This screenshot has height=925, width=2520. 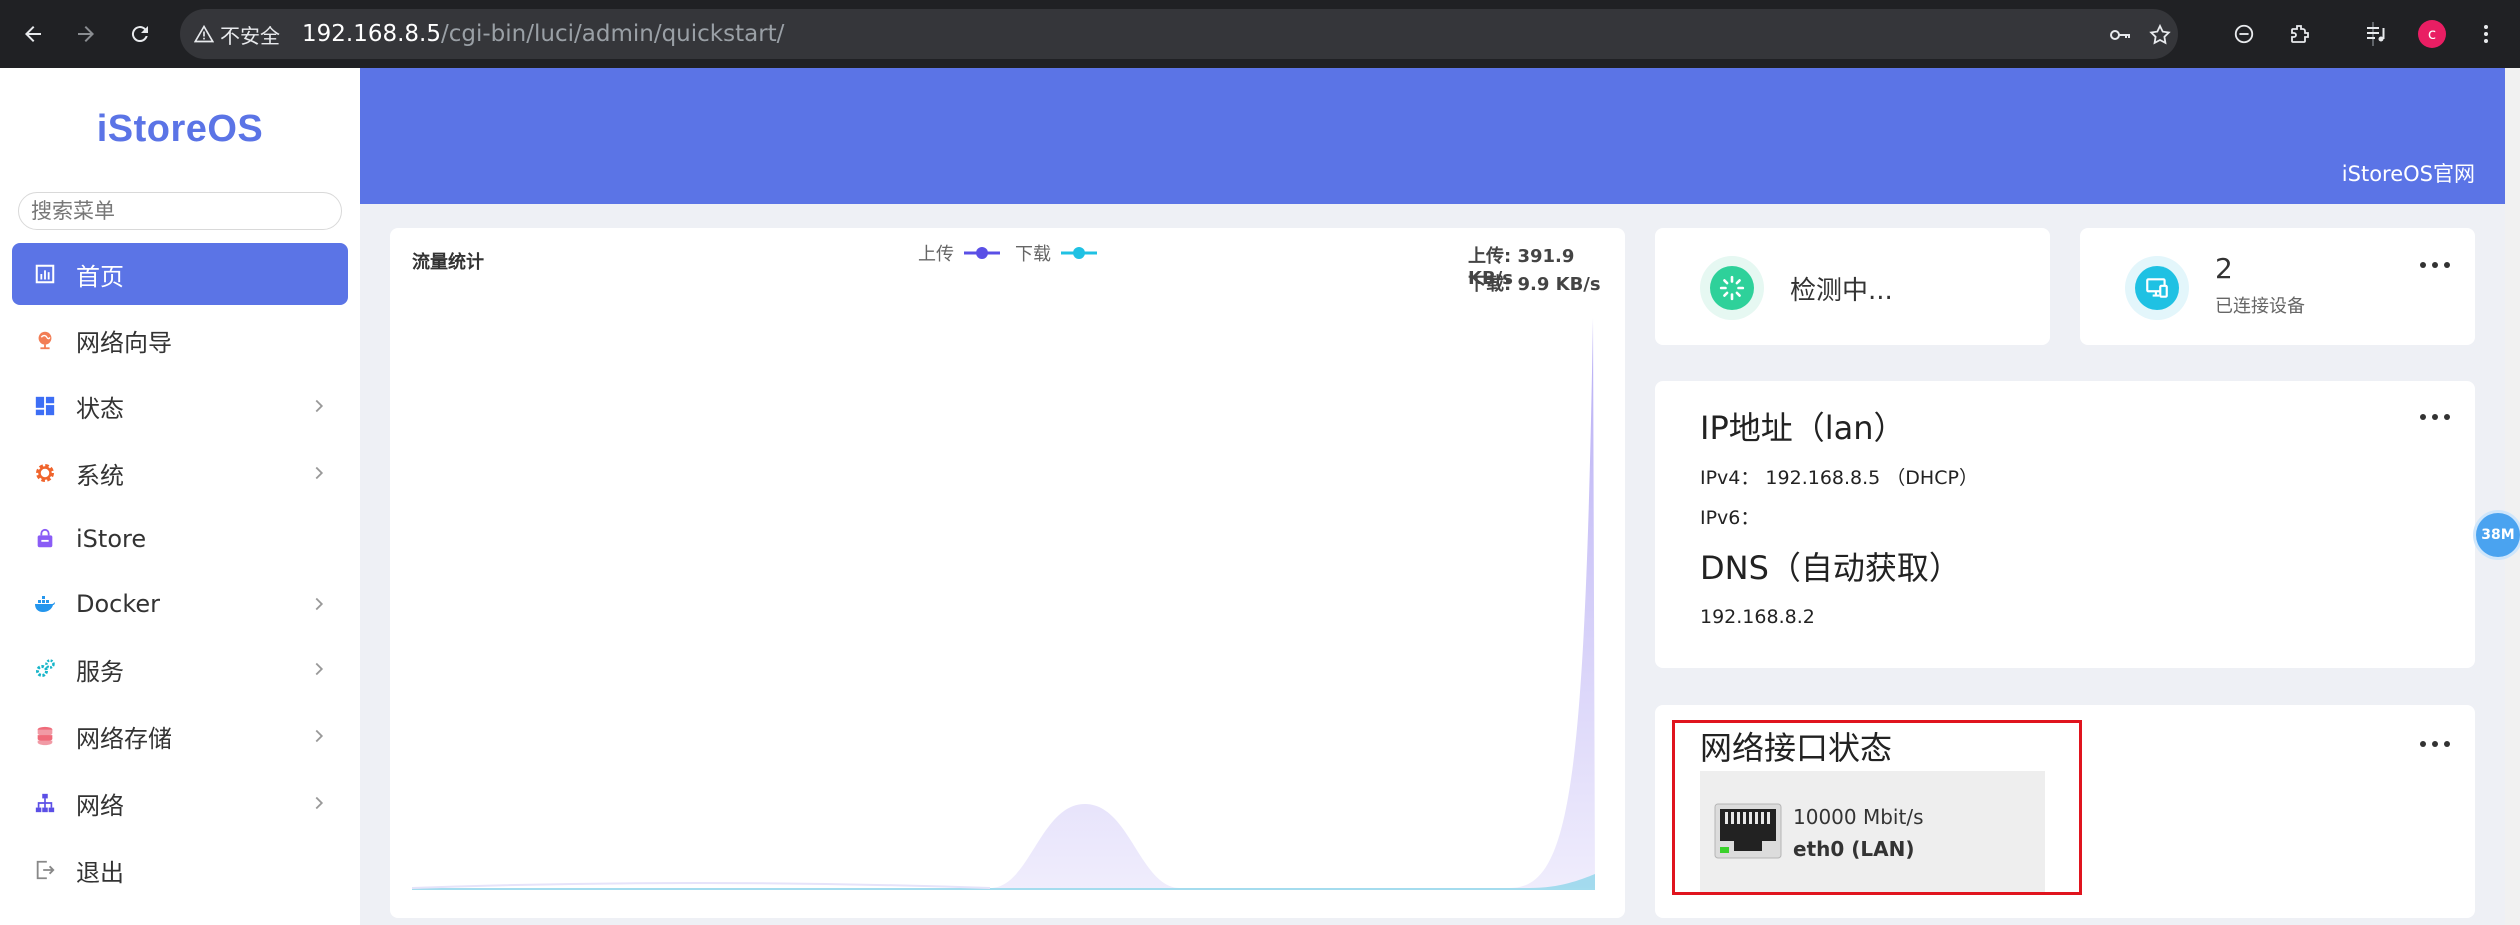 What do you see at coordinates (100, 805) in the screenshot?
I see `sidebar-item-label: 网络` at bounding box center [100, 805].